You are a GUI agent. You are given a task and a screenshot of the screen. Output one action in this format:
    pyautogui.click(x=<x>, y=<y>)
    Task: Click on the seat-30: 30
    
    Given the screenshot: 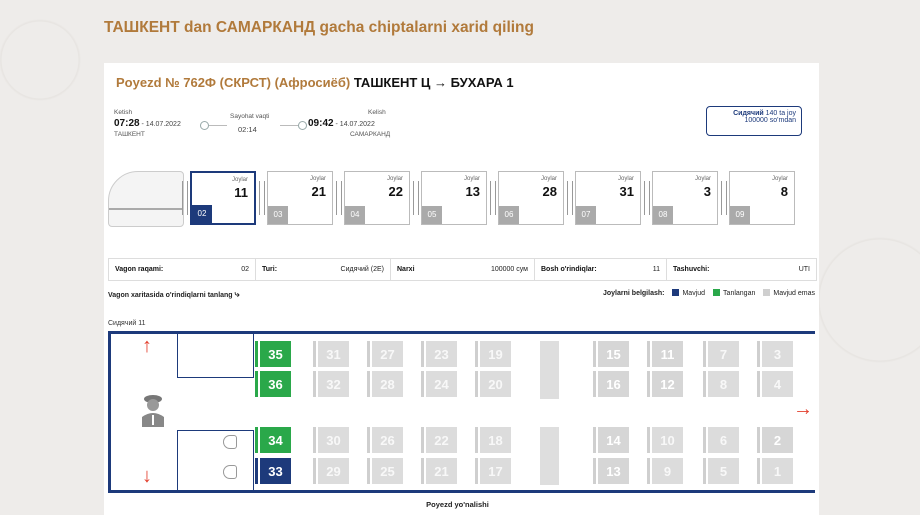 What is the action you would take?
    pyautogui.click(x=331, y=440)
    